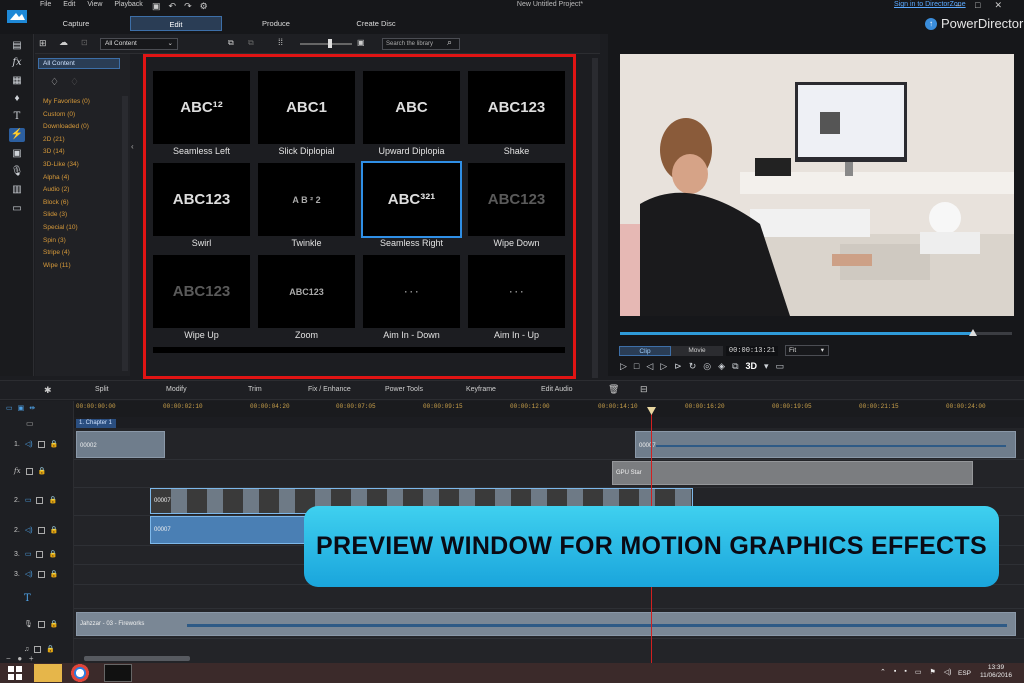  Describe the element at coordinates (973, 332) in the screenshot. I see `preview-seek-handle` at that location.